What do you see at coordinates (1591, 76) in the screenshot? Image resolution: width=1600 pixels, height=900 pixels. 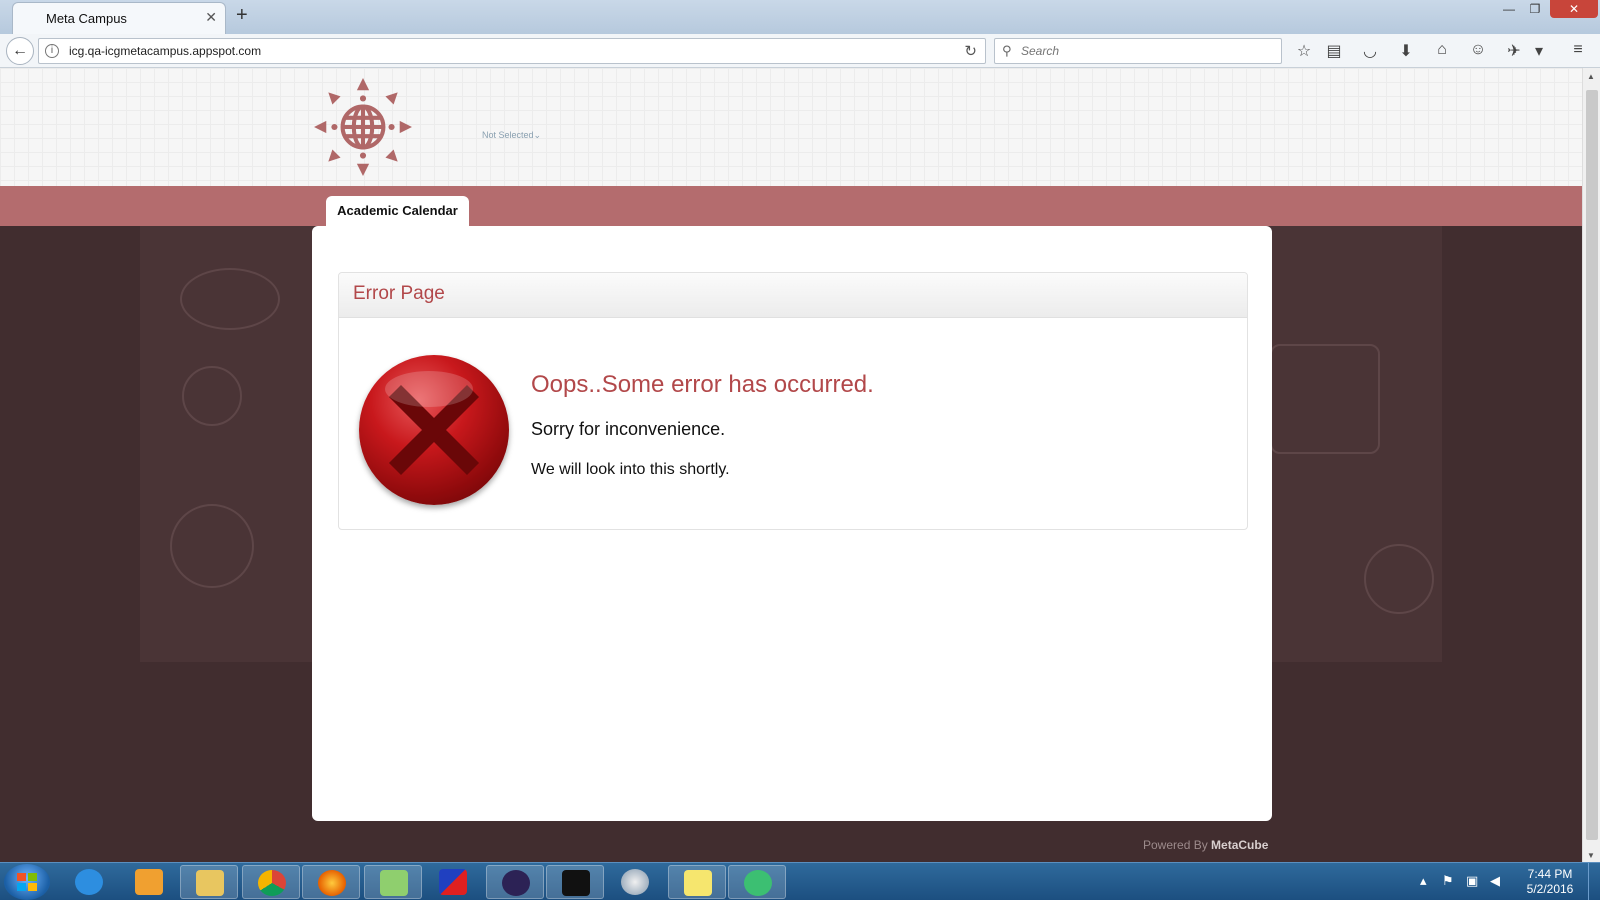 I see `scroll-up-icon: ▲` at bounding box center [1591, 76].